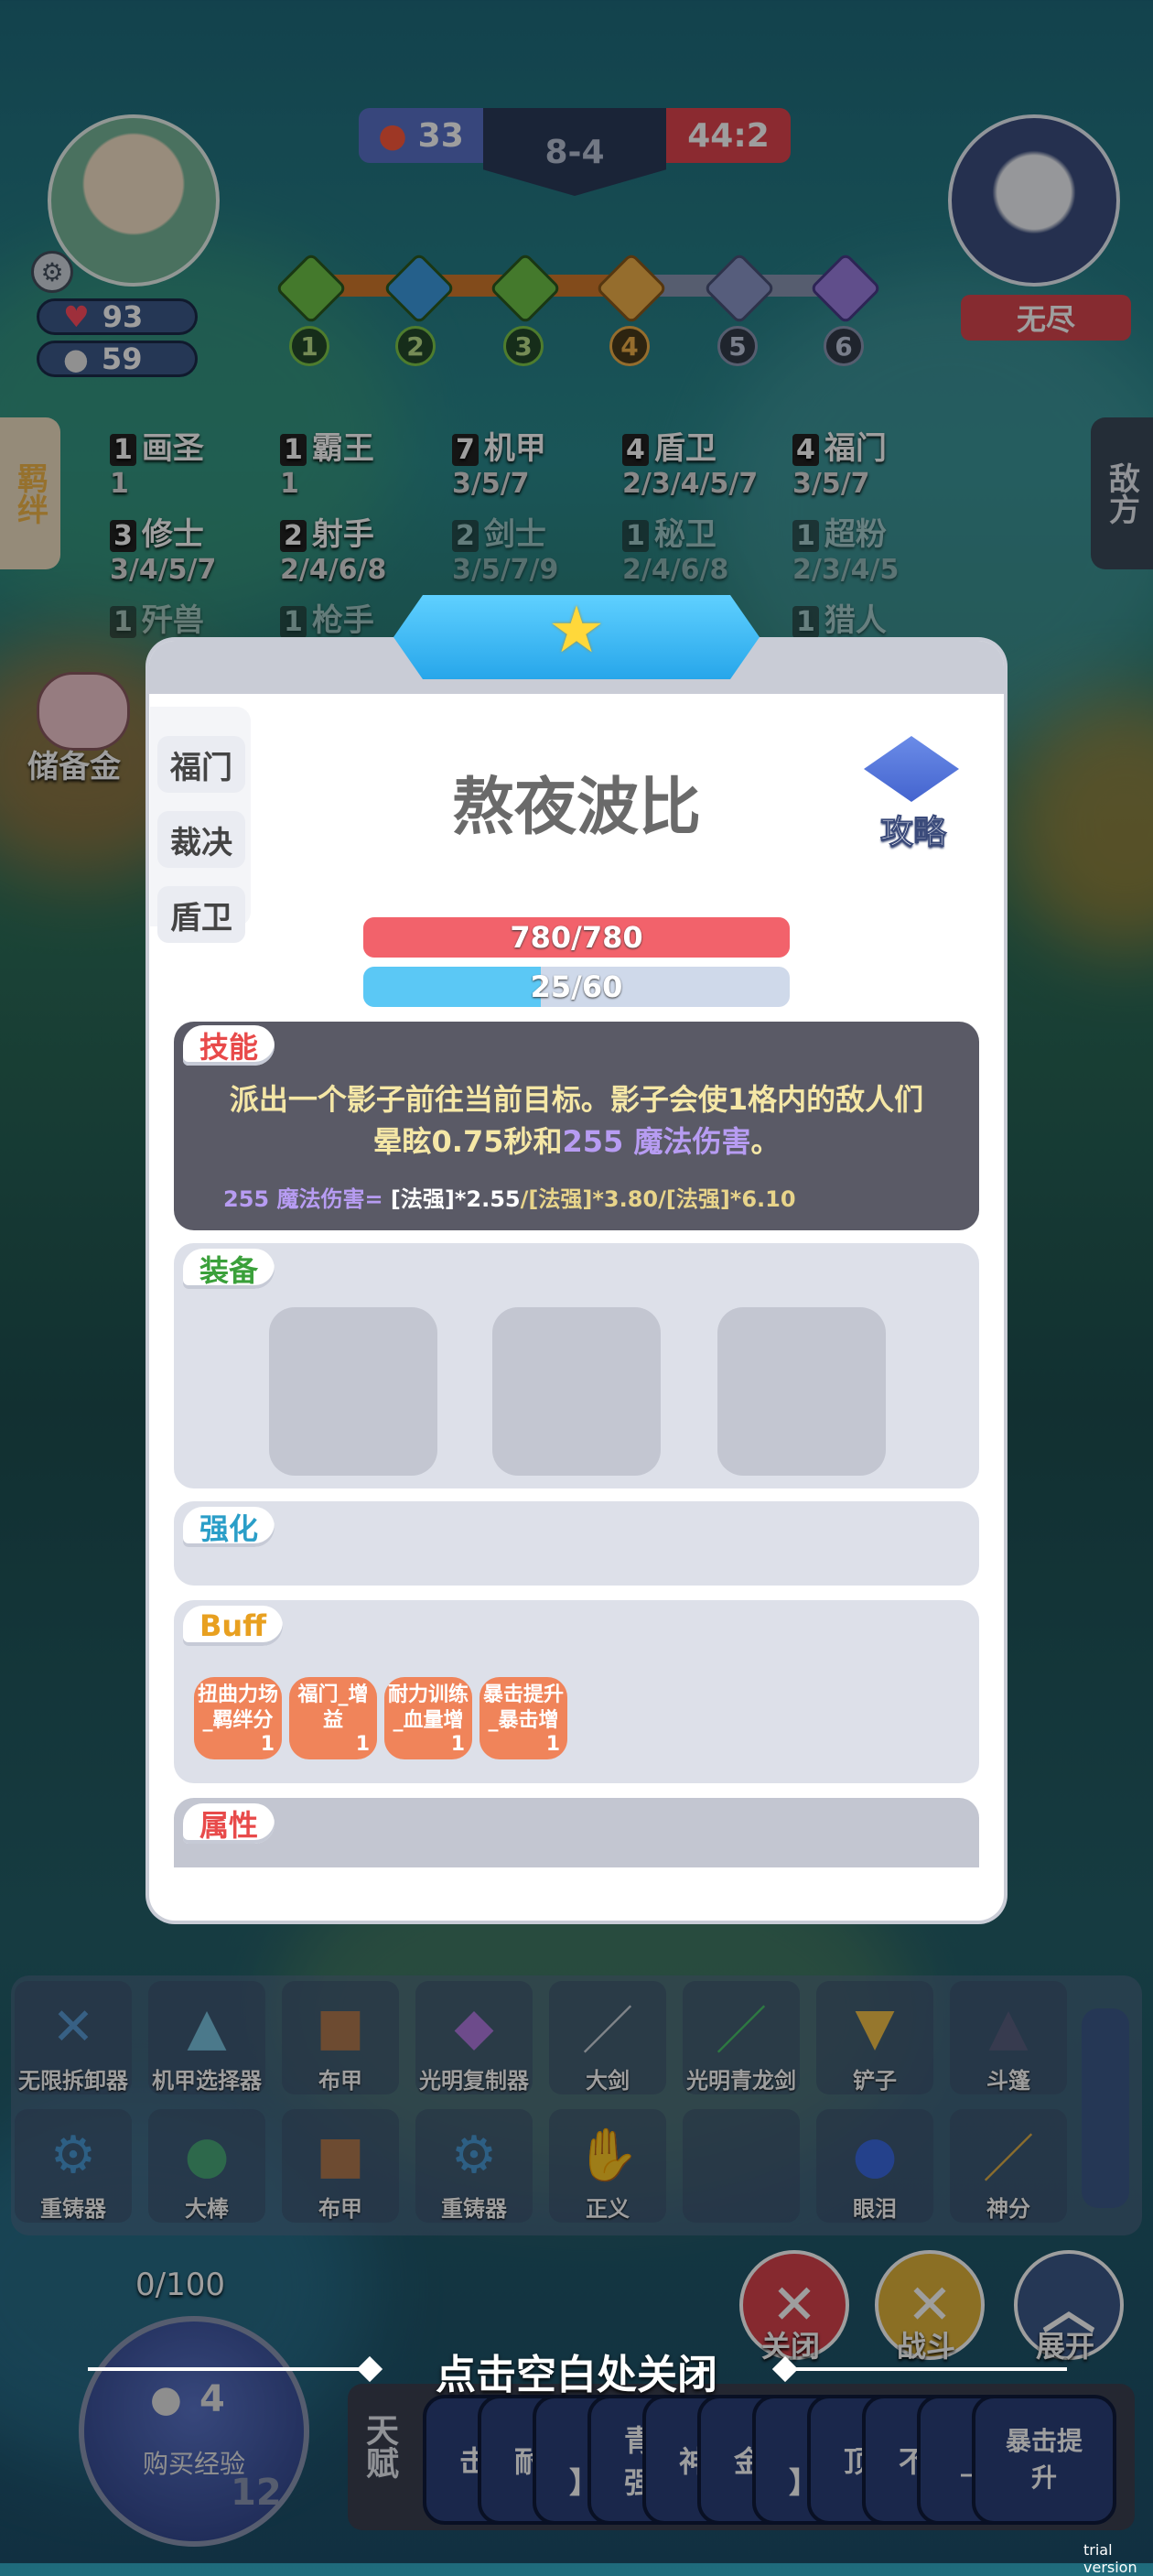  I want to click on hero-trait-chip: 福门, so click(201, 765).